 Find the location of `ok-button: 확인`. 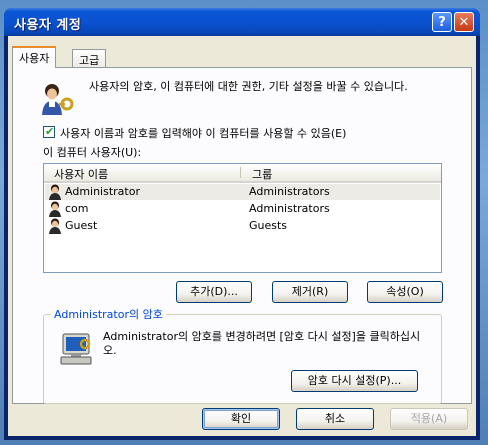

ok-button: 확인 is located at coordinates (241, 419).